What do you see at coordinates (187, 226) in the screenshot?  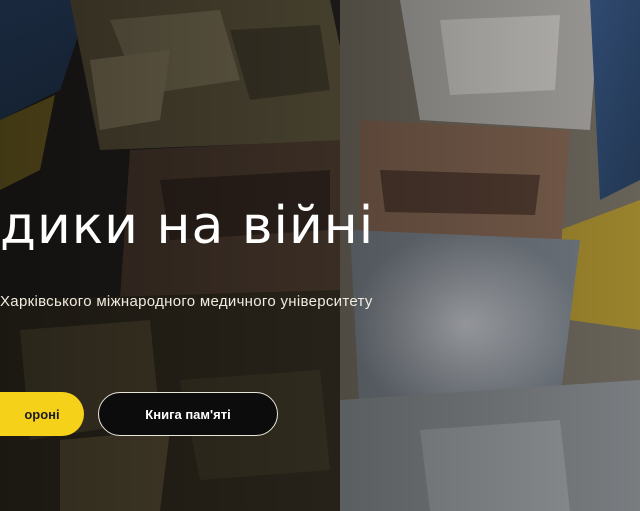 I see `hero-title: дики на війні` at bounding box center [187, 226].